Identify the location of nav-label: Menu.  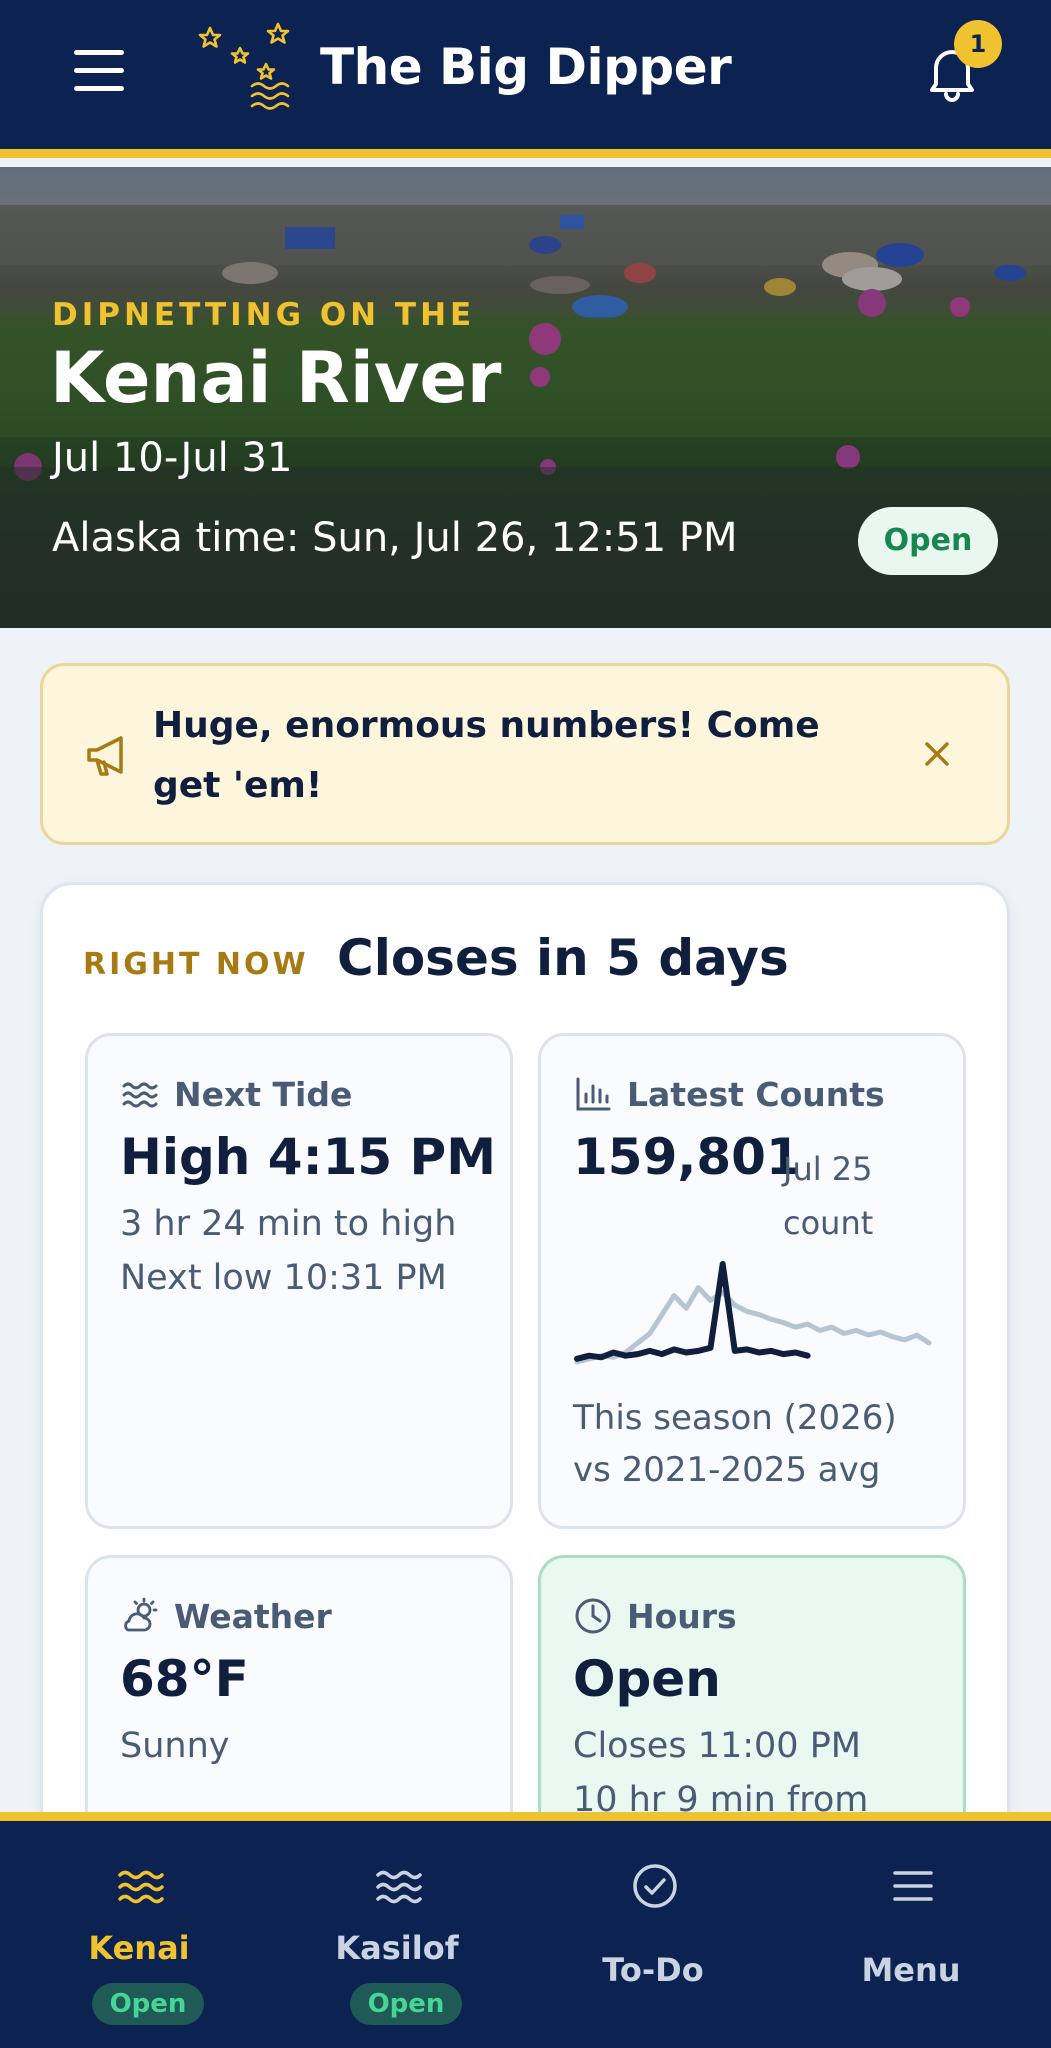
(911, 1970).